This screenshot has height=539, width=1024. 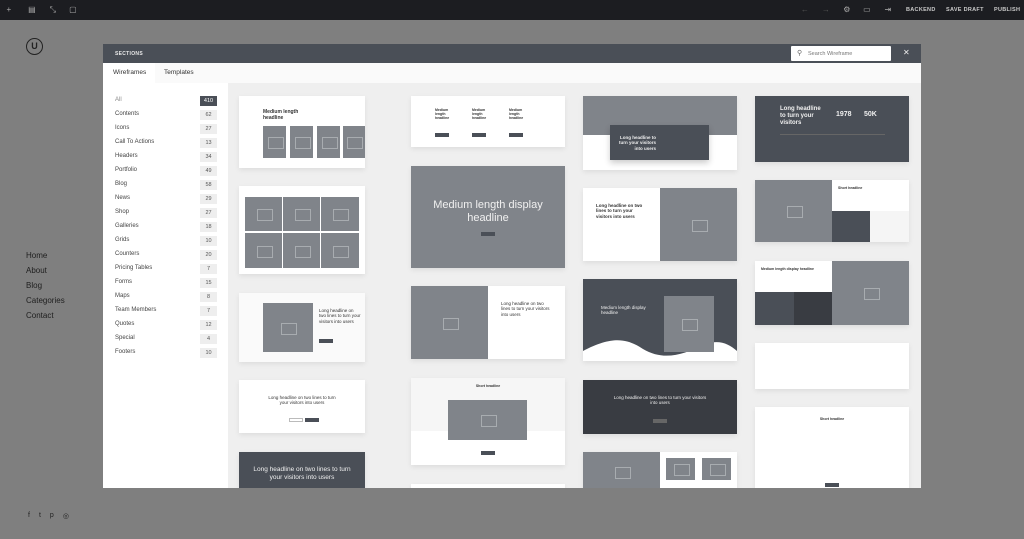 What do you see at coordinates (1007, 10) in the screenshot?
I see `publish-button: PUBLISH` at bounding box center [1007, 10].